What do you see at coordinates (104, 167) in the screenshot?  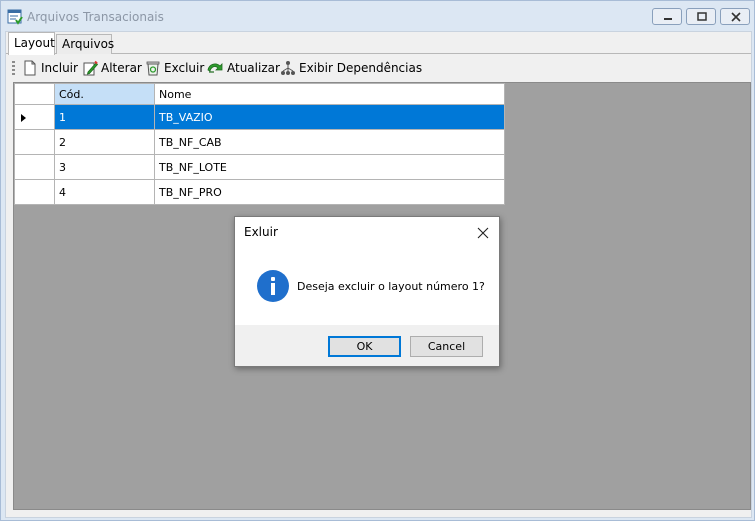 I see `cell-cod: 3` at bounding box center [104, 167].